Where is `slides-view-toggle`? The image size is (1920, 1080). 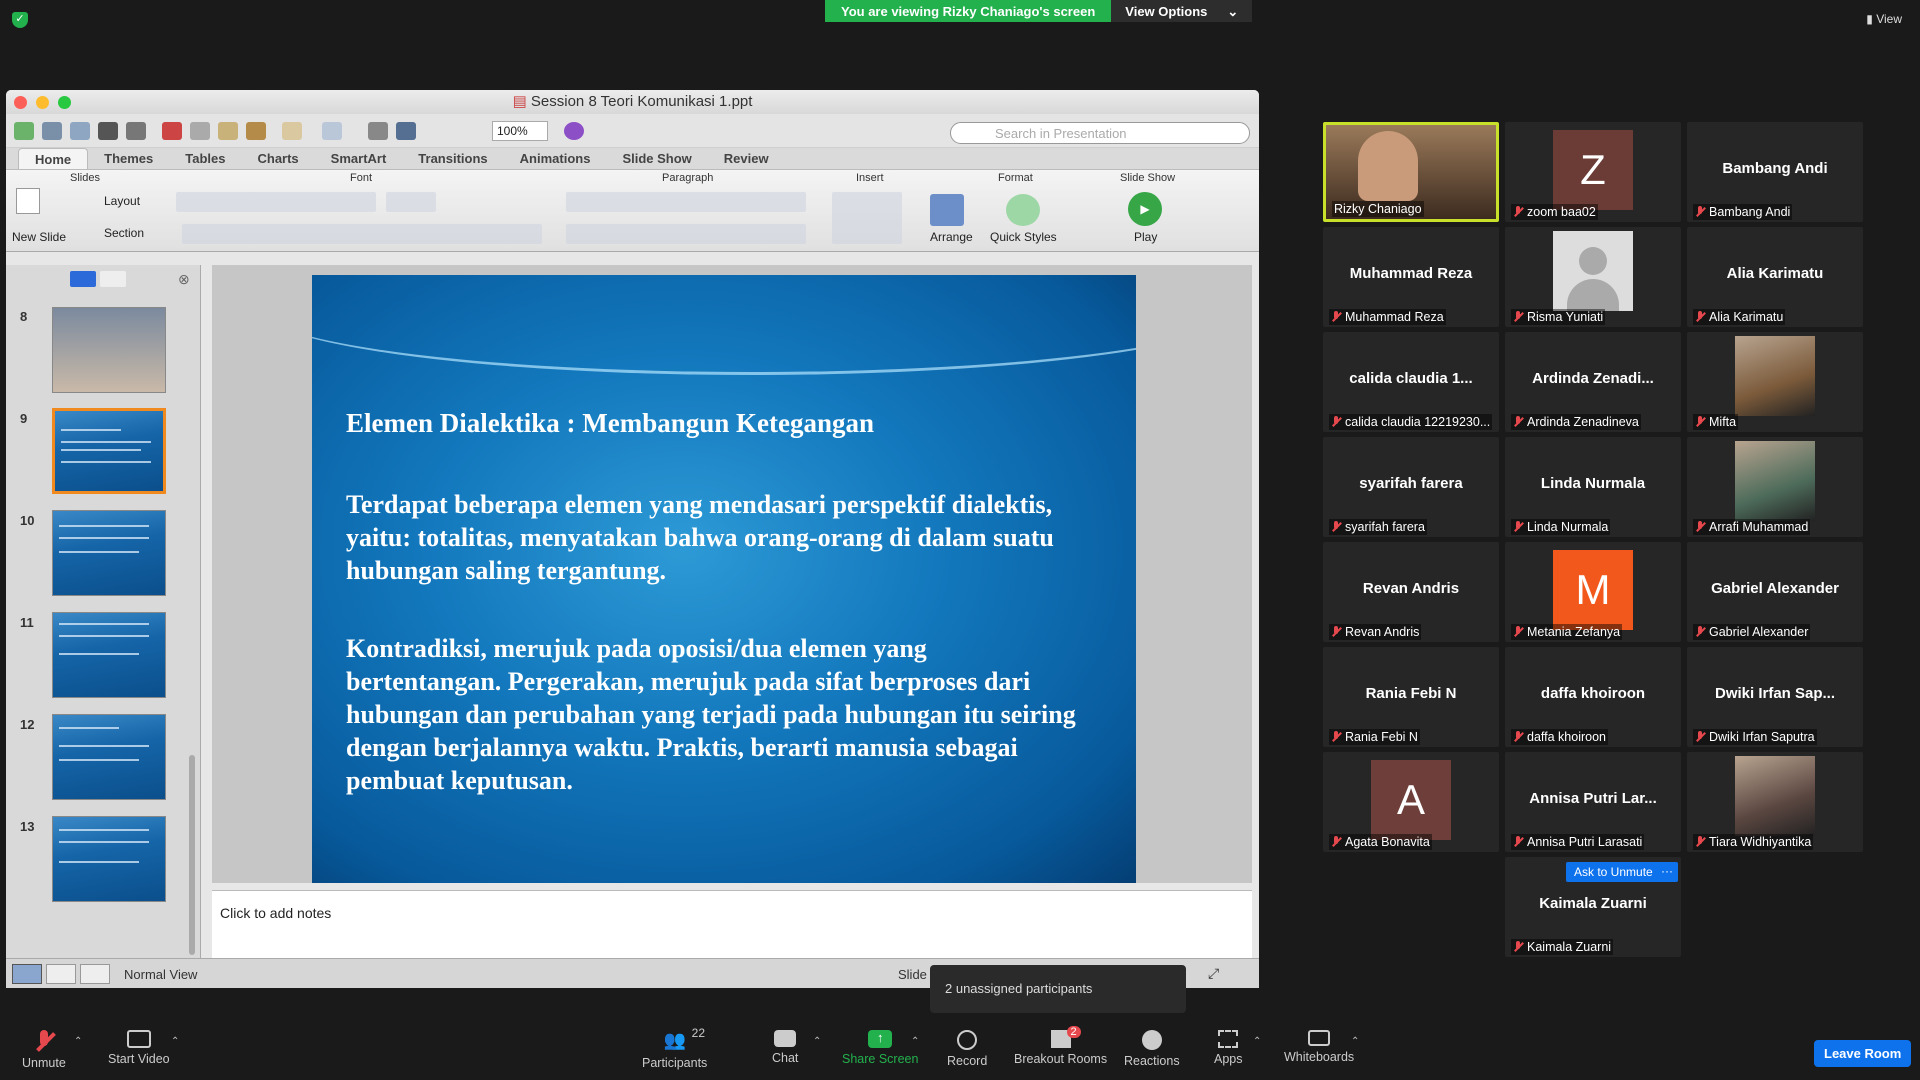 slides-view-toggle is located at coordinates (83, 279).